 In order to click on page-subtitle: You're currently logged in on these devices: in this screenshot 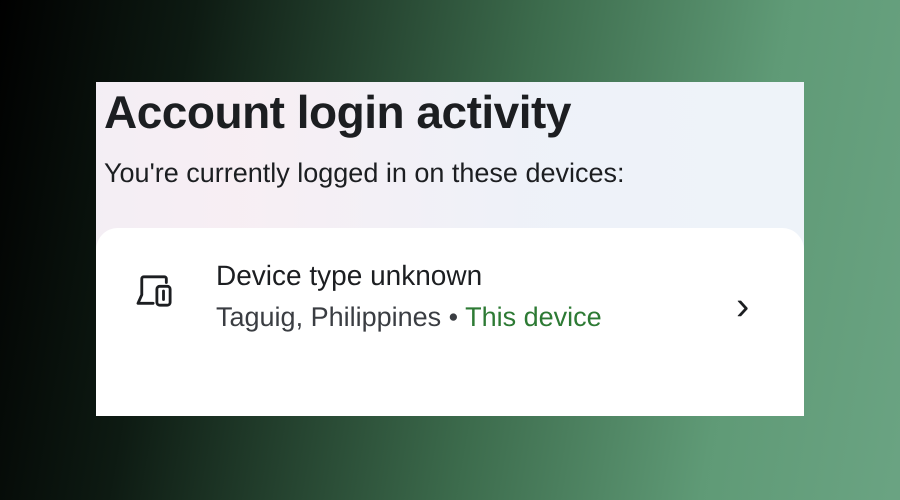, I will do `click(365, 173)`.